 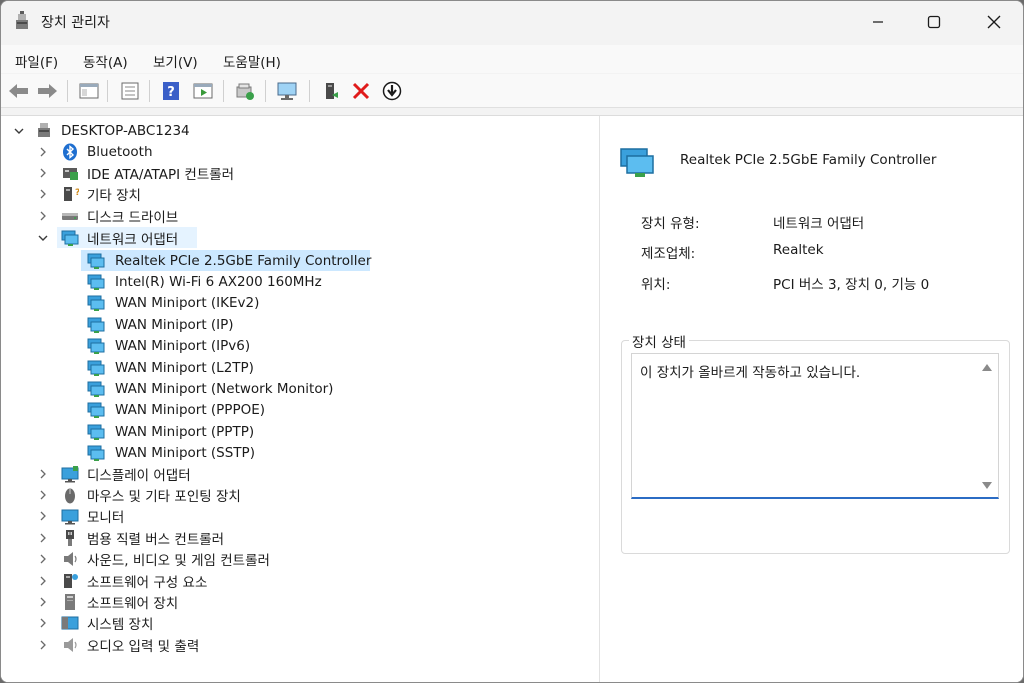 I want to click on maximize-button, so click(x=934, y=22).